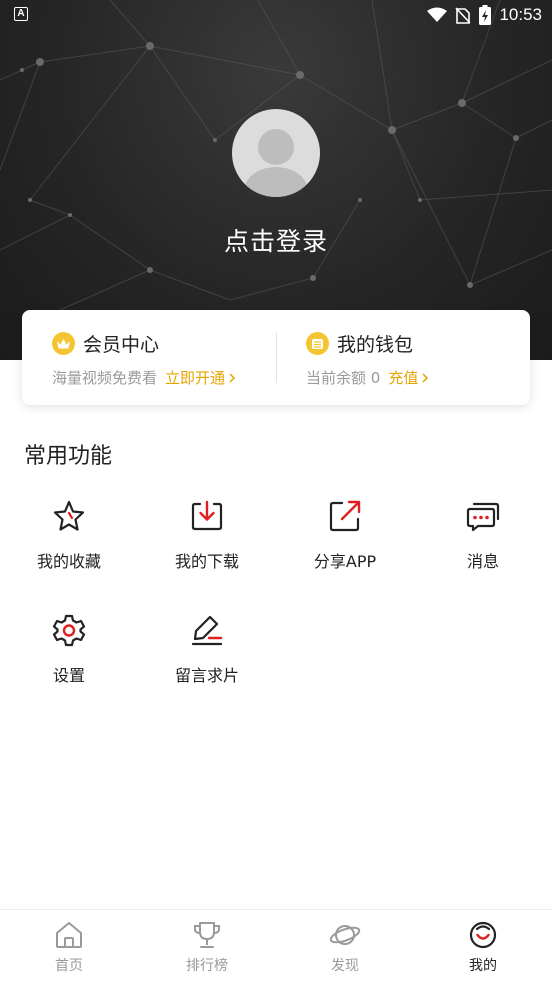  What do you see at coordinates (485, 15) in the screenshot?
I see `battery-icon` at bounding box center [485, 15].